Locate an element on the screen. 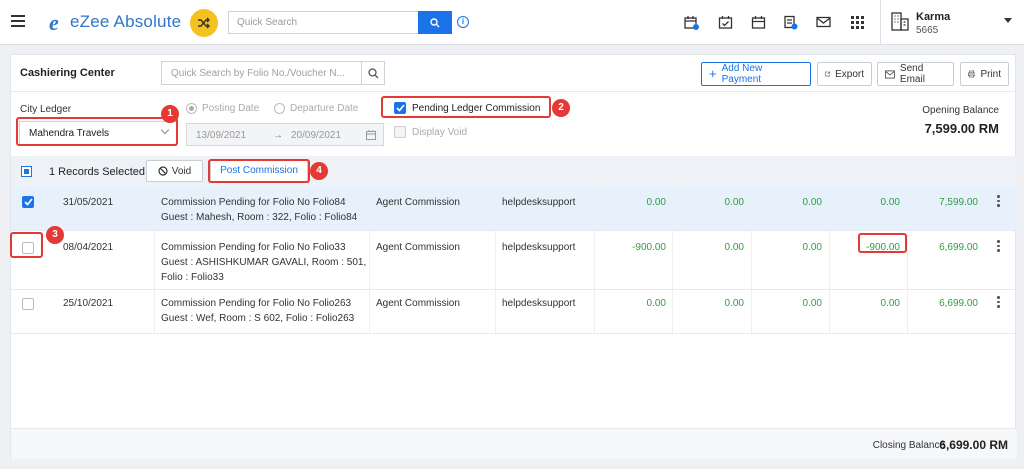 The image size is (1024, 469). quick-search-input: Quick Search is located at coordinates (323, 22).